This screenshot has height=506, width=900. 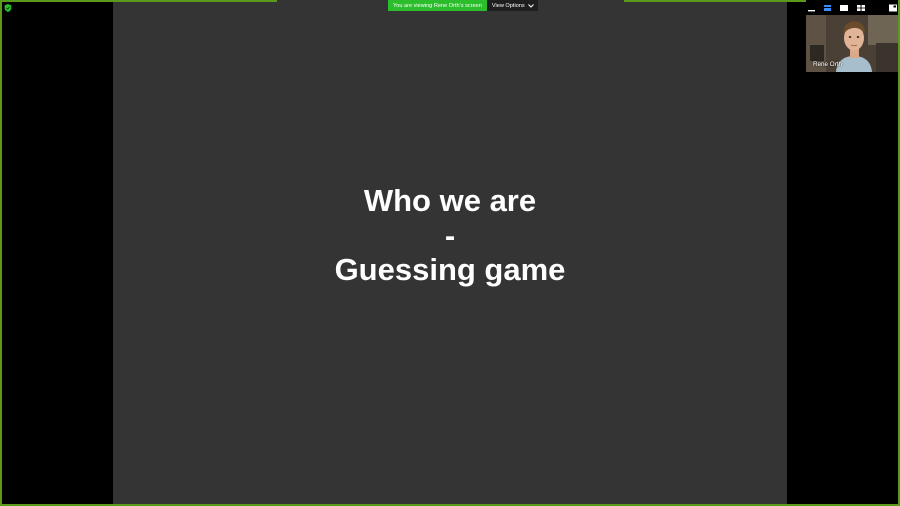 What do you see at coordinates (811, 8) in the screenshot?
I see `minimize-icon` at bounding box center [811, 8].